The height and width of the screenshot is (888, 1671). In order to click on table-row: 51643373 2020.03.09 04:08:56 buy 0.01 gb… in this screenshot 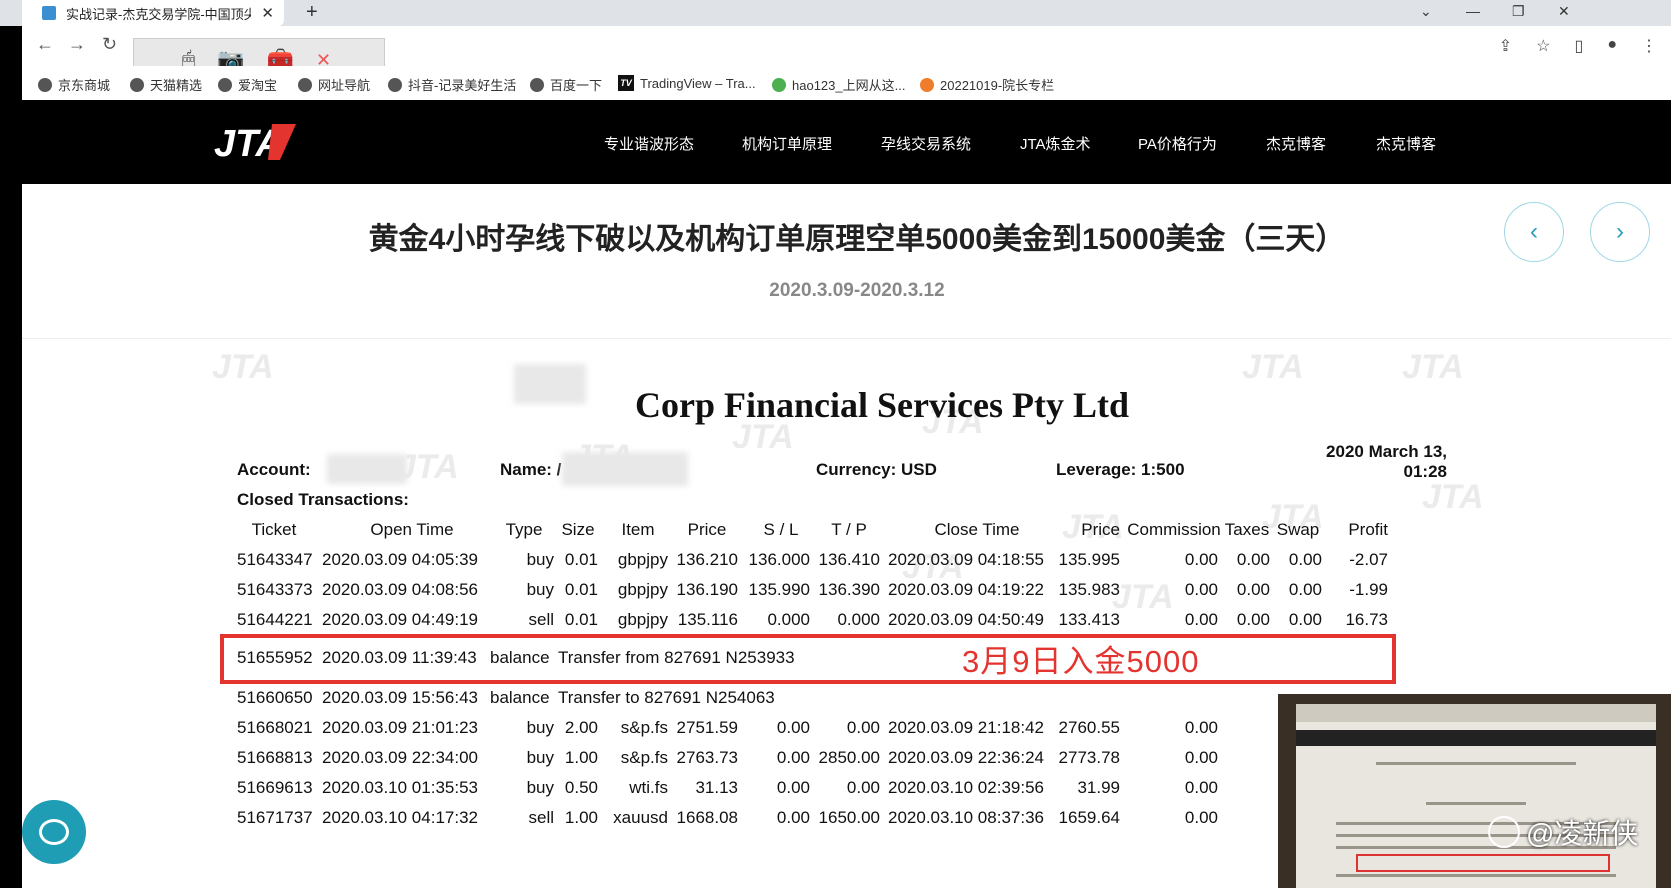, I will do `click(812, 589)`.